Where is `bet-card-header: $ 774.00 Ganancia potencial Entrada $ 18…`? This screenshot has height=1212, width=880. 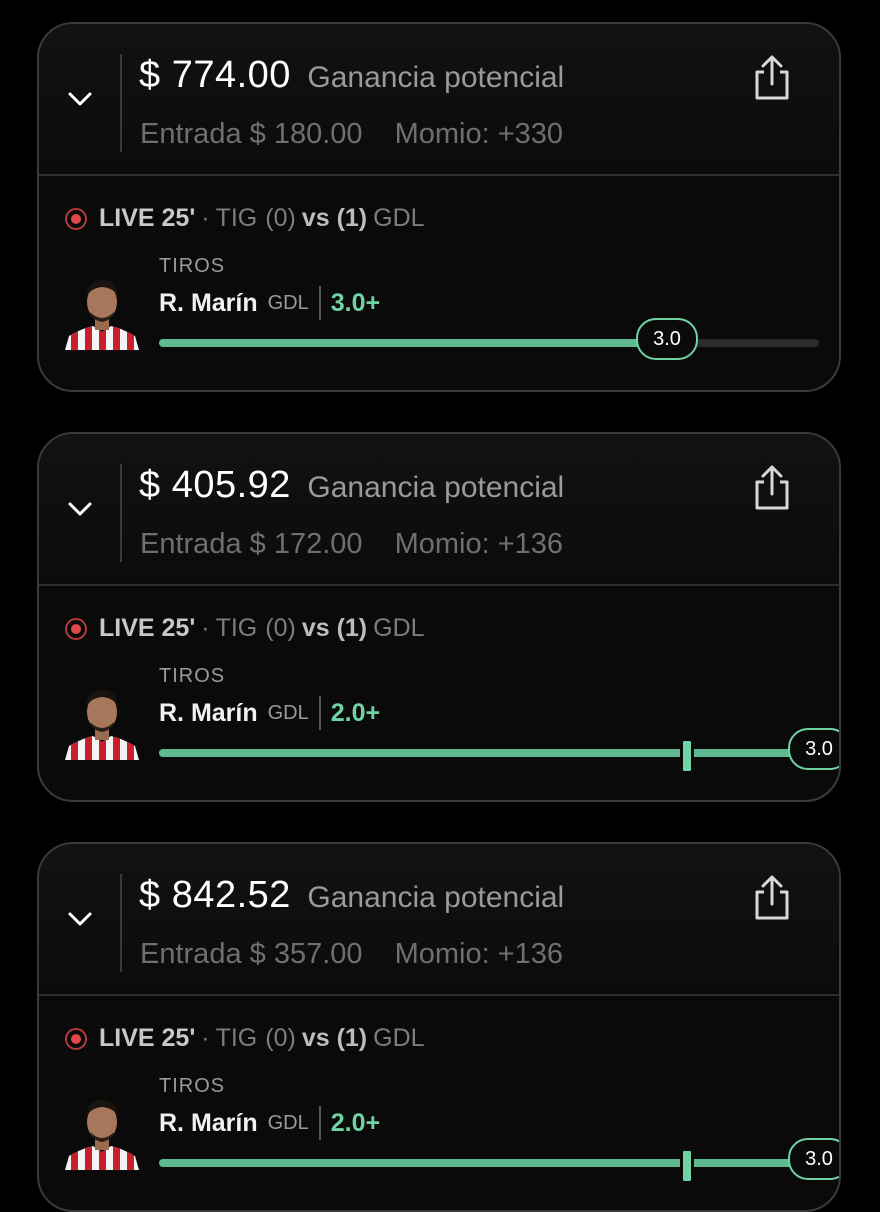
bet-card-header: $ 774.00 Ganancia potencial Entrada $ 18… is located at coordinates (439, 100).